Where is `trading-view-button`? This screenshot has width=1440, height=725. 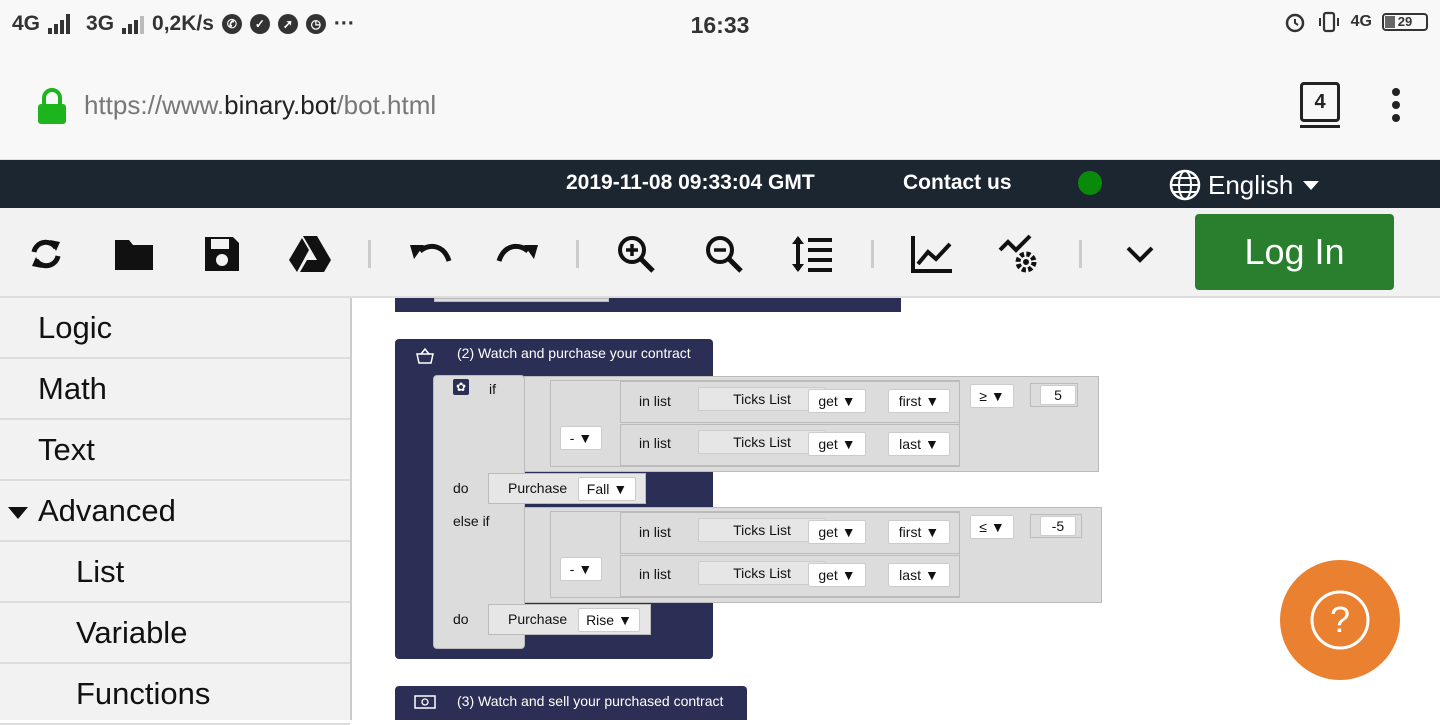
trading-view-button is located at coordinates (1020, 254).